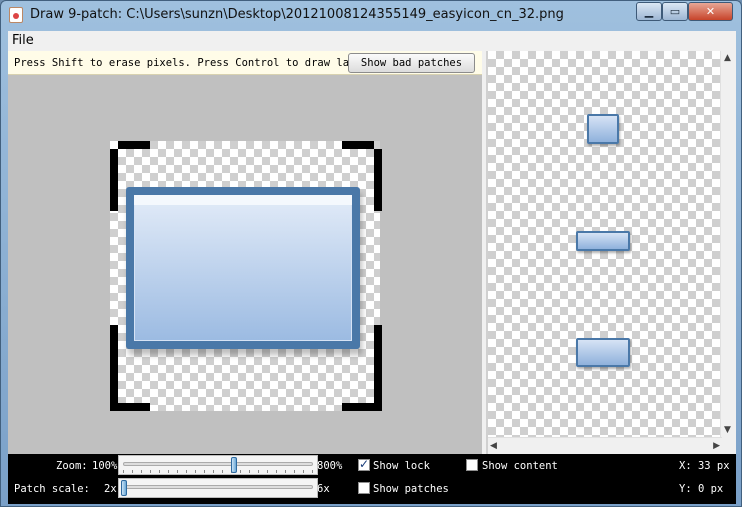  Describe the element at coordinates (72, 466) in the screenshot. I see `zoom-label: Zoom:` at that location.